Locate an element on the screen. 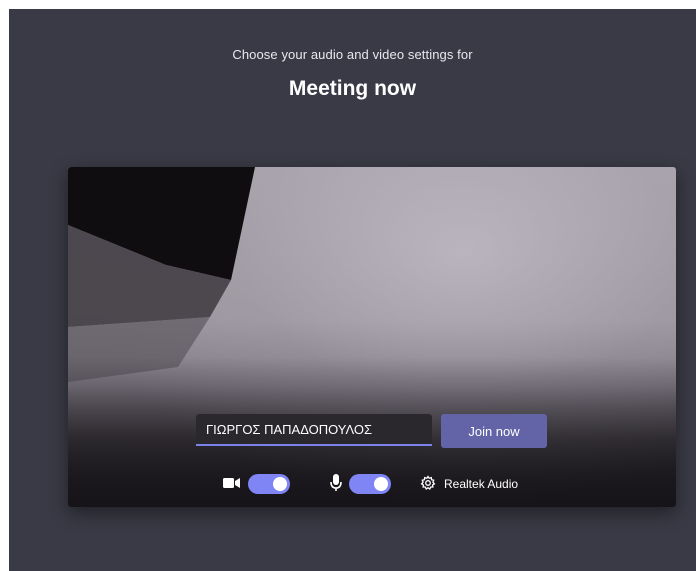 This screenshot has width=696, height=571. video-camera-icon is located at coordinates (232, 485).